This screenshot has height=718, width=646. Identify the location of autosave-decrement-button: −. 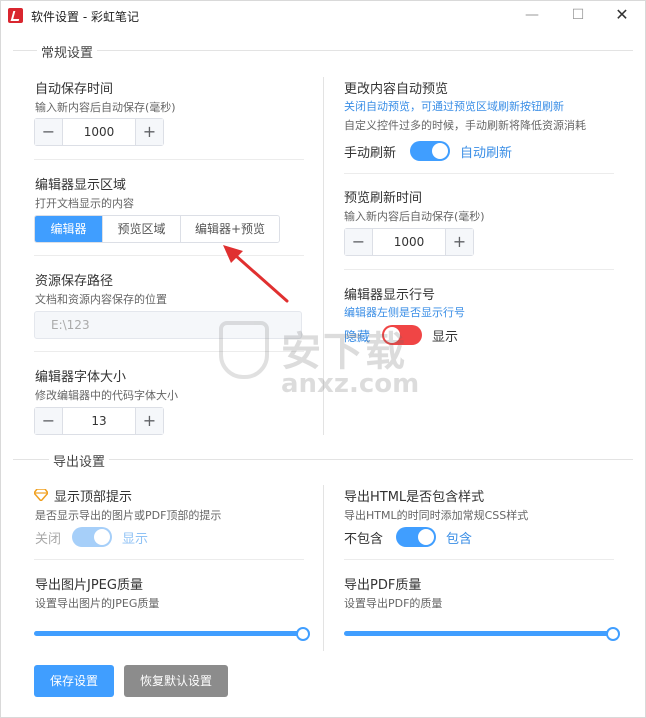
(49, 132).